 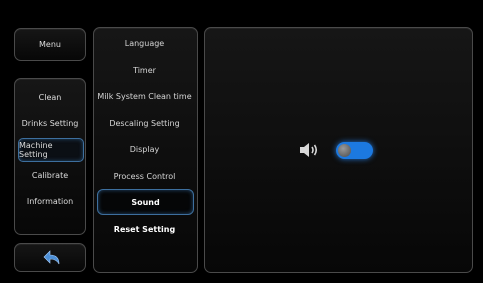 I want to click on left-menu-item-clean: Clean, so click(x=50, y=97).